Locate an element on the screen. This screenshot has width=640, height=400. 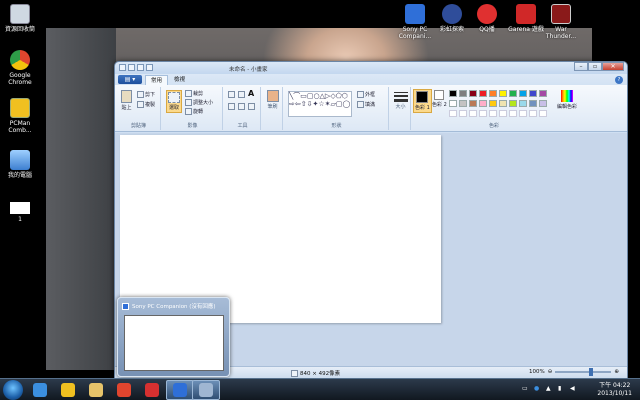
tab-view: 檢視 is located at coordinates (179, 80).